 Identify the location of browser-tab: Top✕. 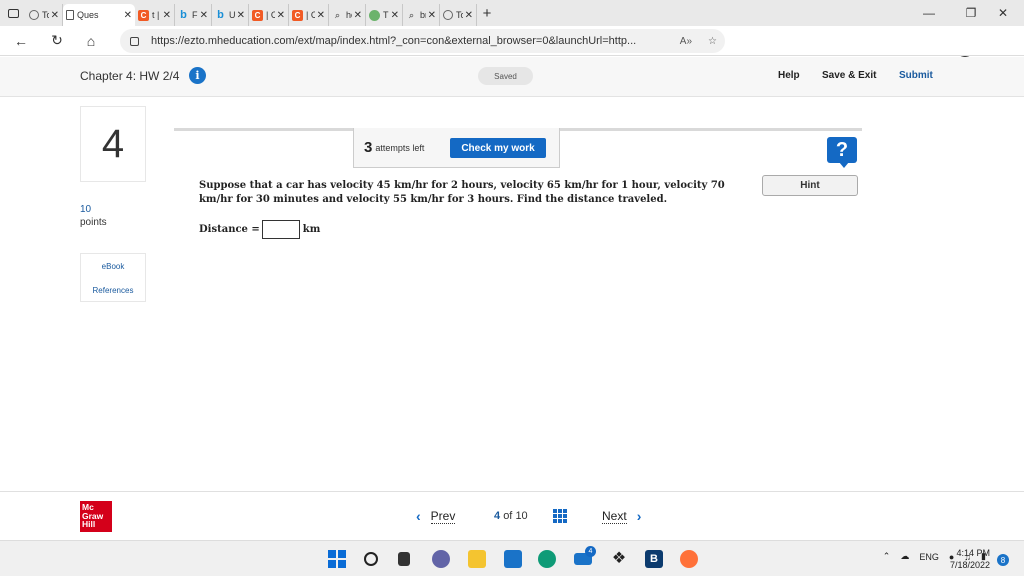
(458, 15).